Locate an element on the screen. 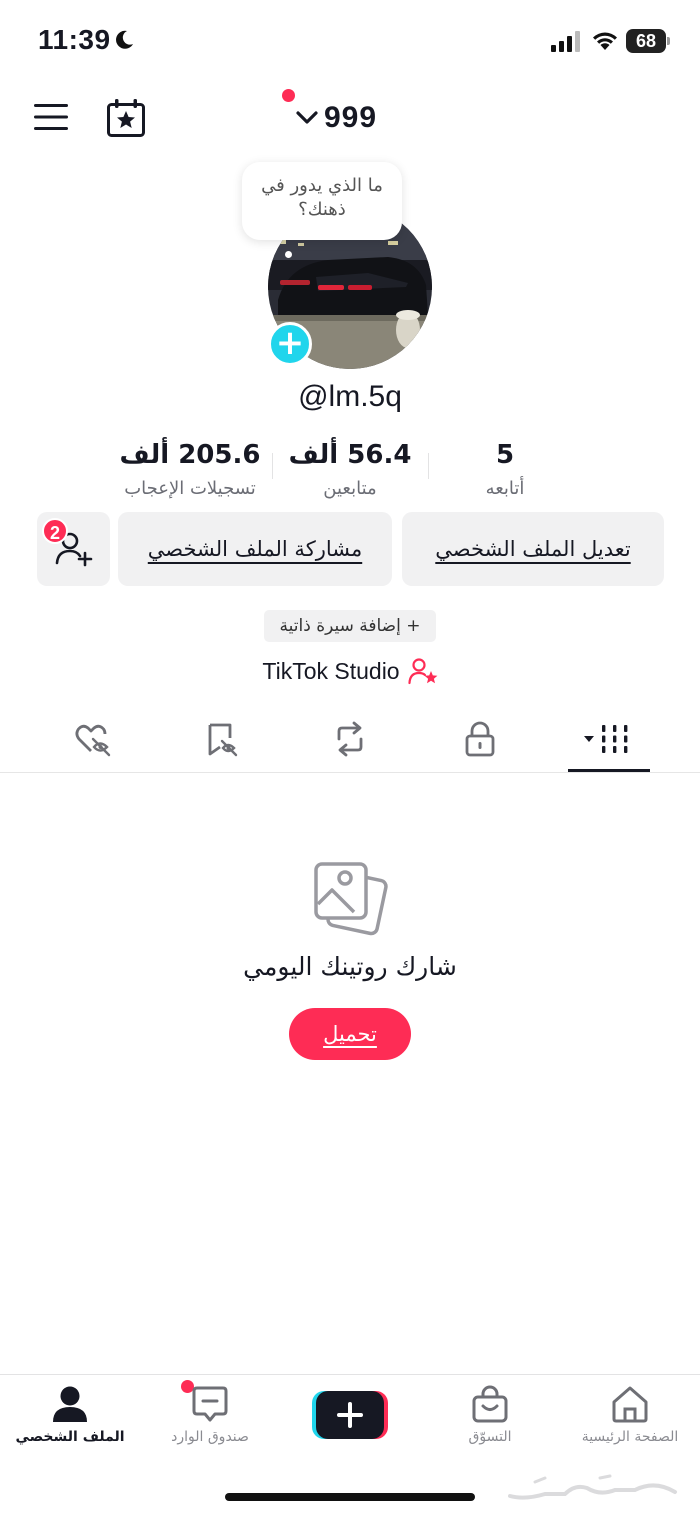 This screenshot has width=700, height=1515. share-profile-button: مشاركة الملف الشخصي is located at coordinates (255, 549).